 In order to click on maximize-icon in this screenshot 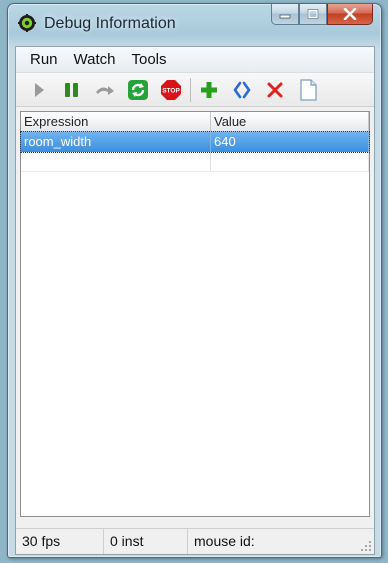, I will do `click(313, 14)`.